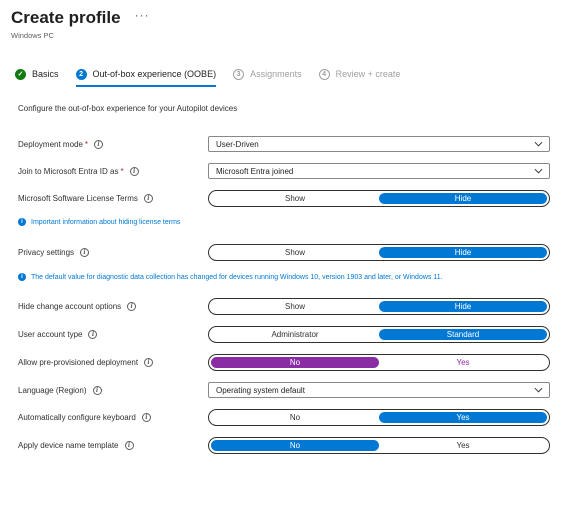  I want to click on page-title: Create profile, so click(66, 17).